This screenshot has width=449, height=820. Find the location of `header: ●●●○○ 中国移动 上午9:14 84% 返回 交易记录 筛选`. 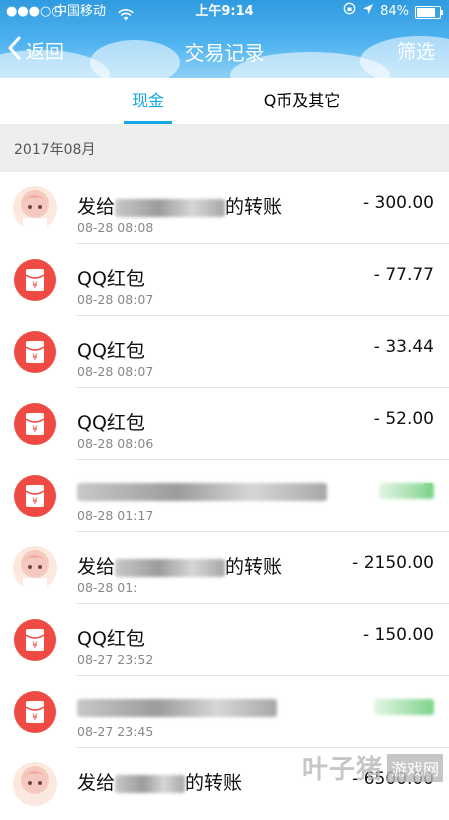

header: ●●●○○ 中国移动 上午9:14 84% 返回 交易记录 筛选 is located at coordinates (224, 39).